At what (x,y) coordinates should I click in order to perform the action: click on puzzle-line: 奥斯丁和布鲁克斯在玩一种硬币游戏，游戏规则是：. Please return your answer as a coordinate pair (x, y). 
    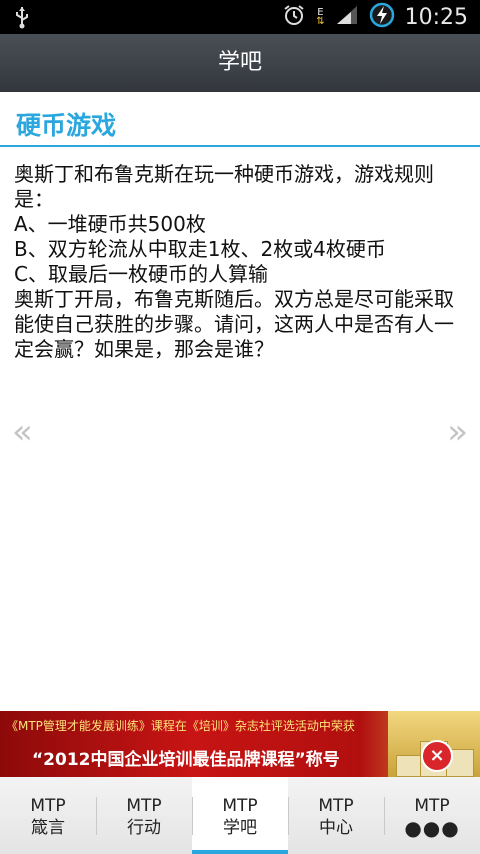
    Looking at the image, I should click on (224, 186).